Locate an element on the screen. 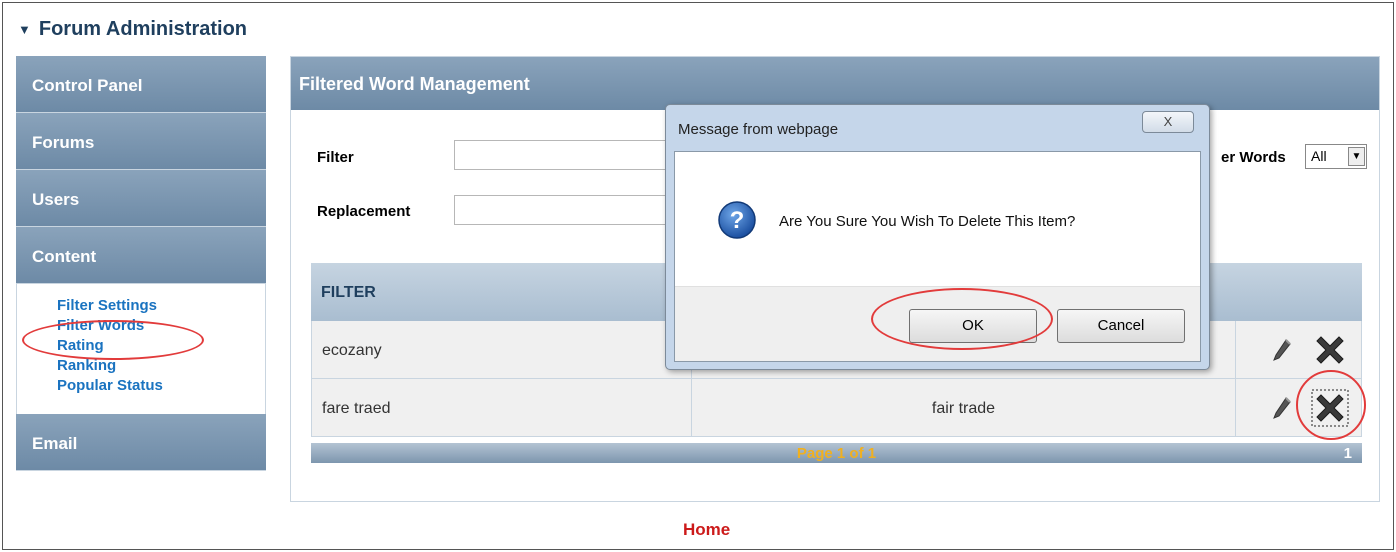 This screenshot has width=1396, height=552. question-icon: ? is located at coordinates (737, 220).